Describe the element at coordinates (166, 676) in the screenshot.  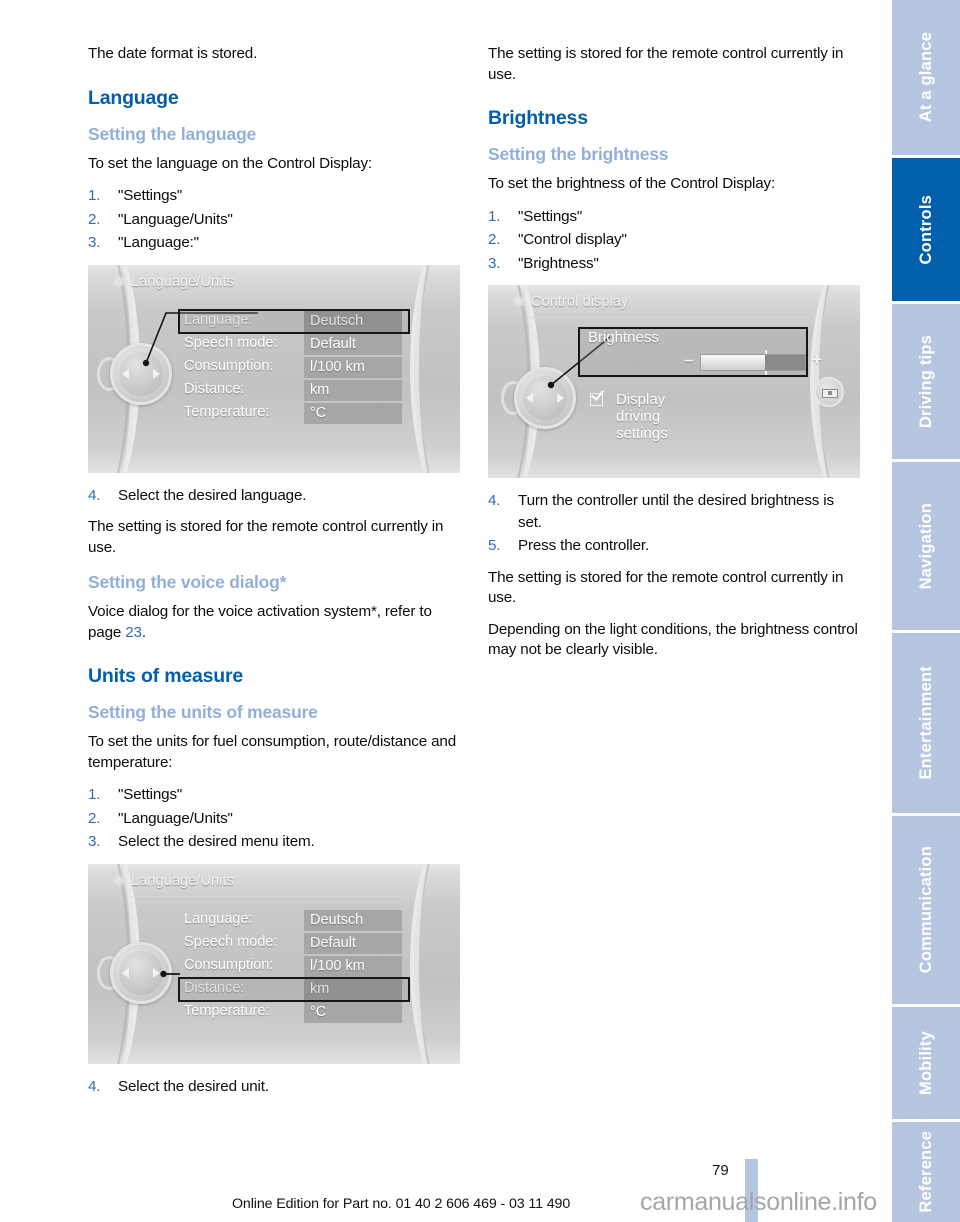
I see `chapter-heading-units-of-measure: Units of measure` at that location.